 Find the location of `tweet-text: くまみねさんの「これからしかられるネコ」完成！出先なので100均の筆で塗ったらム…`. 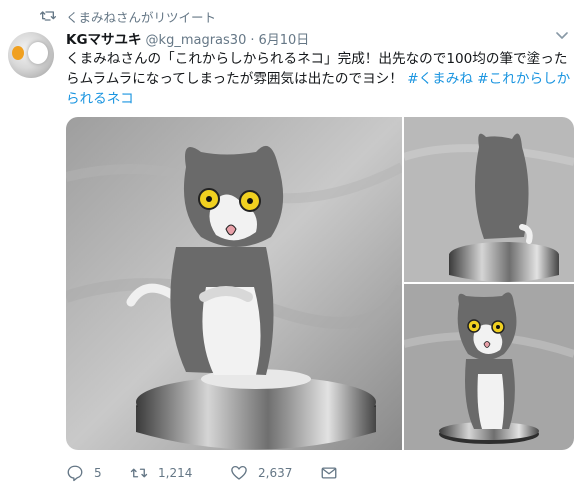

tweet-text: くまみねさんの「これからしかられるネコ」完成！出先なので100均の筆で塗ったらム… is located at coordinates (321, 79).